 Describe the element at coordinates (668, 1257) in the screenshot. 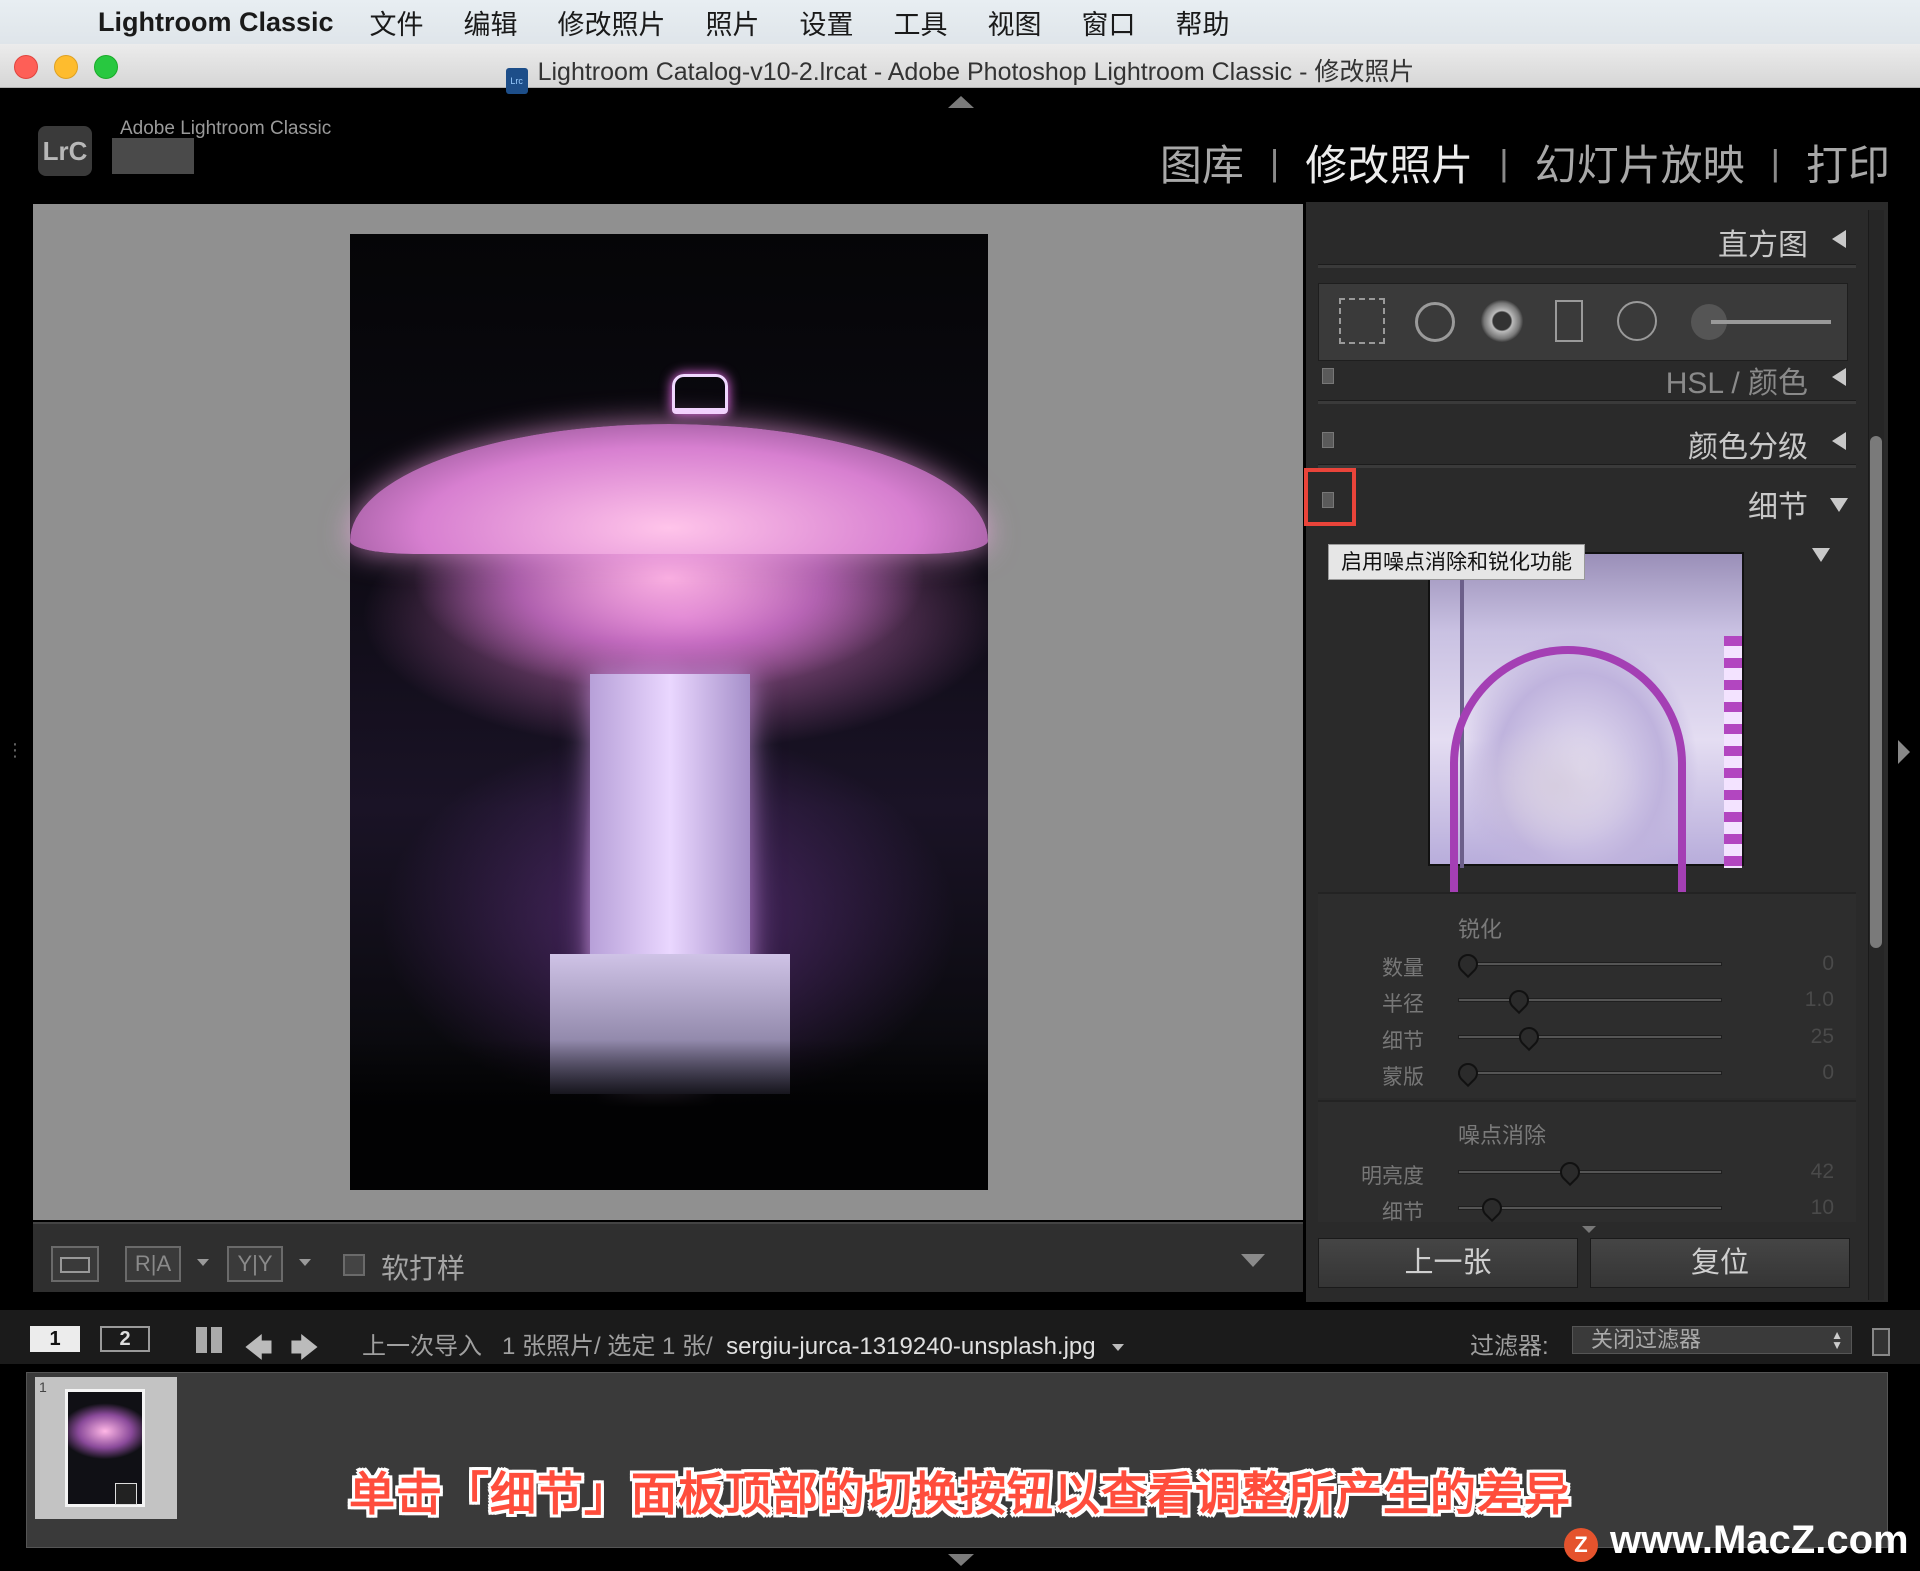

I see `develop-toolbar: R|A Y|Y 软打样` at that location.